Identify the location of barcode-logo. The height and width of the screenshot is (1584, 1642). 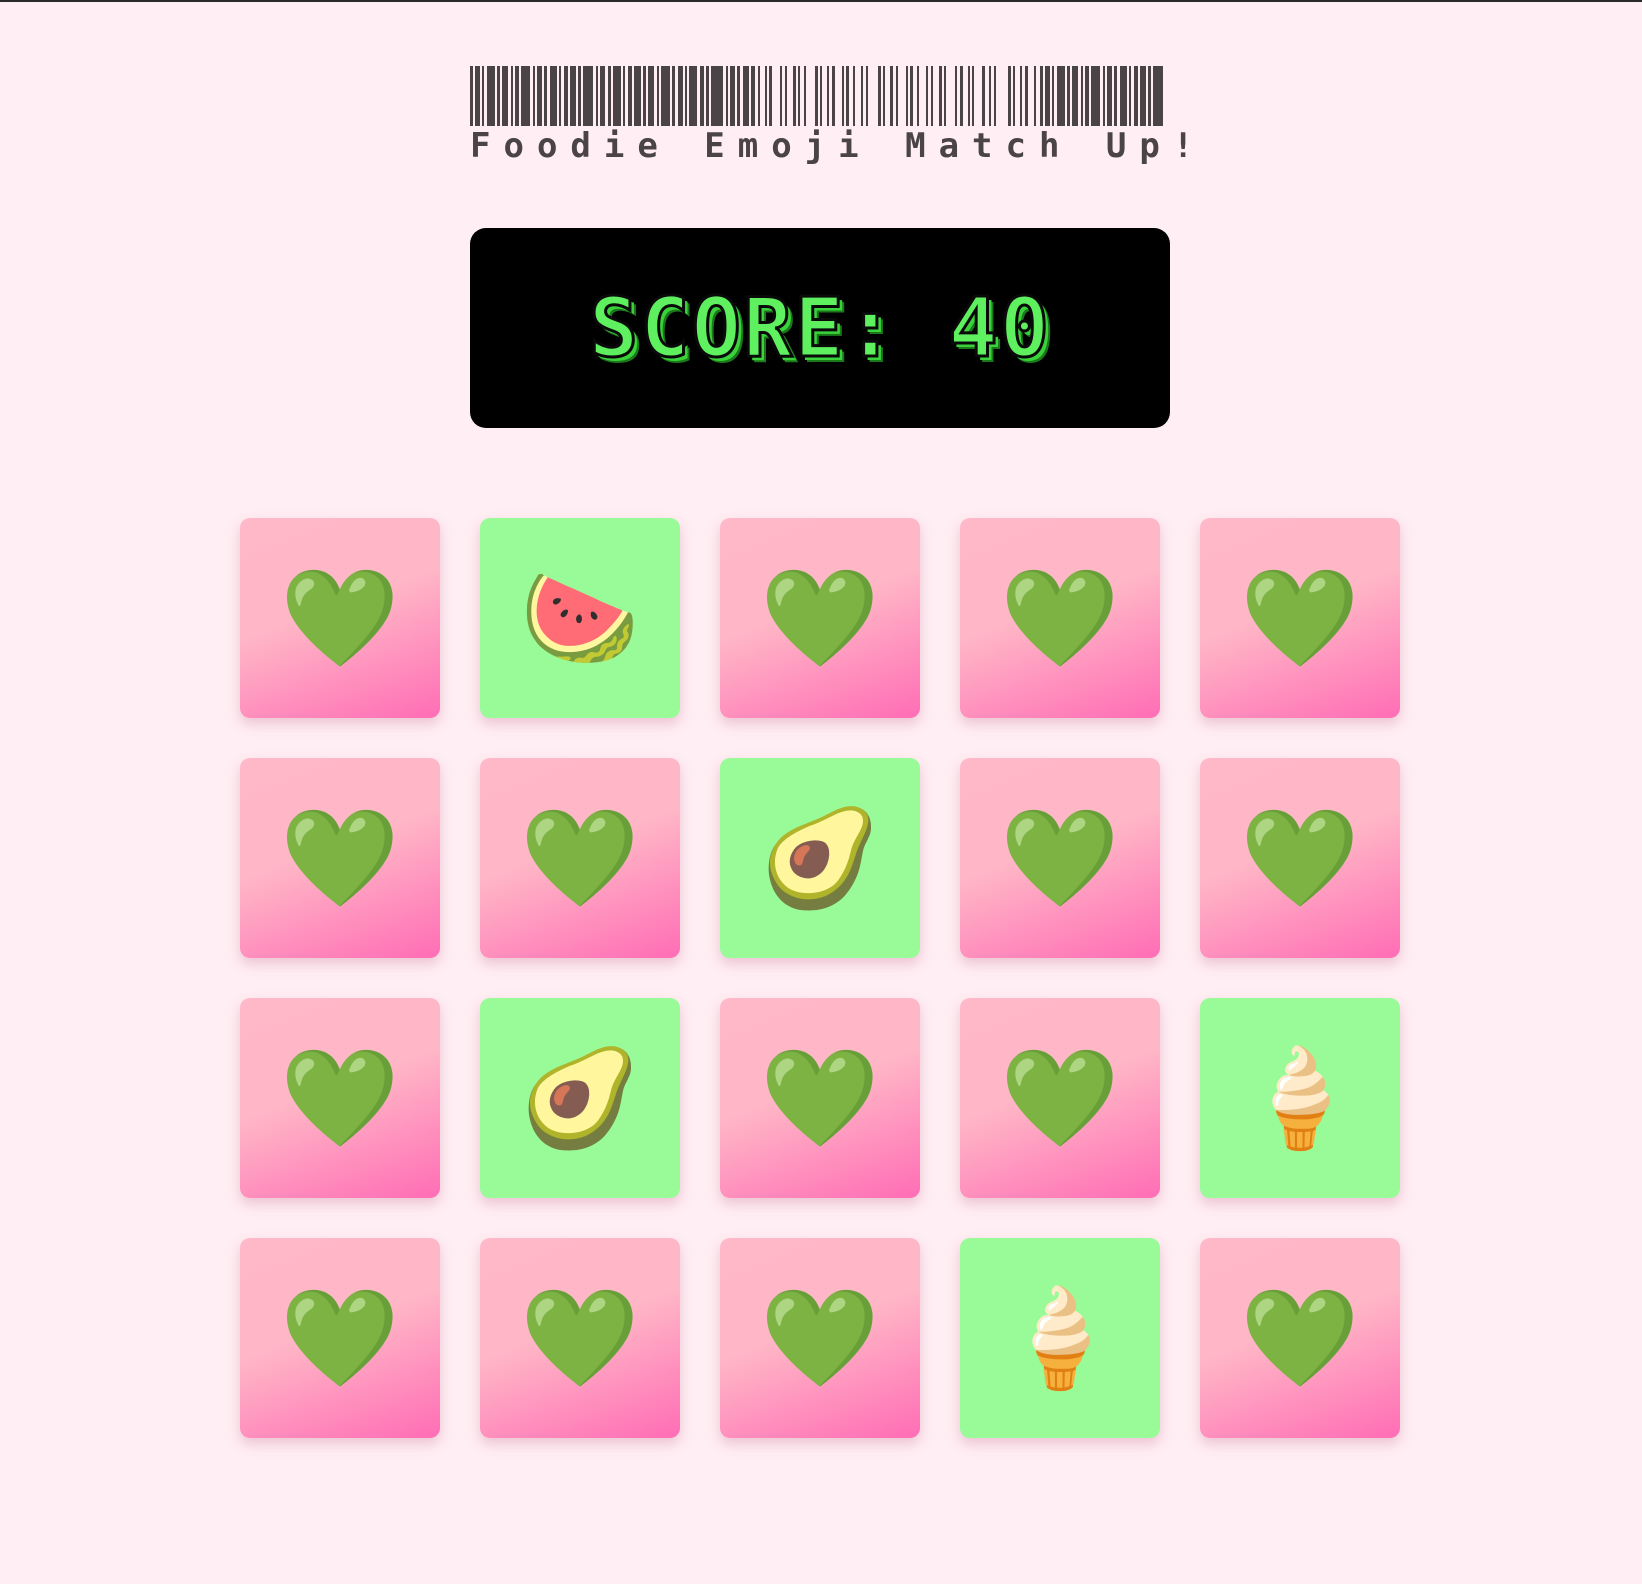
(816, 96).